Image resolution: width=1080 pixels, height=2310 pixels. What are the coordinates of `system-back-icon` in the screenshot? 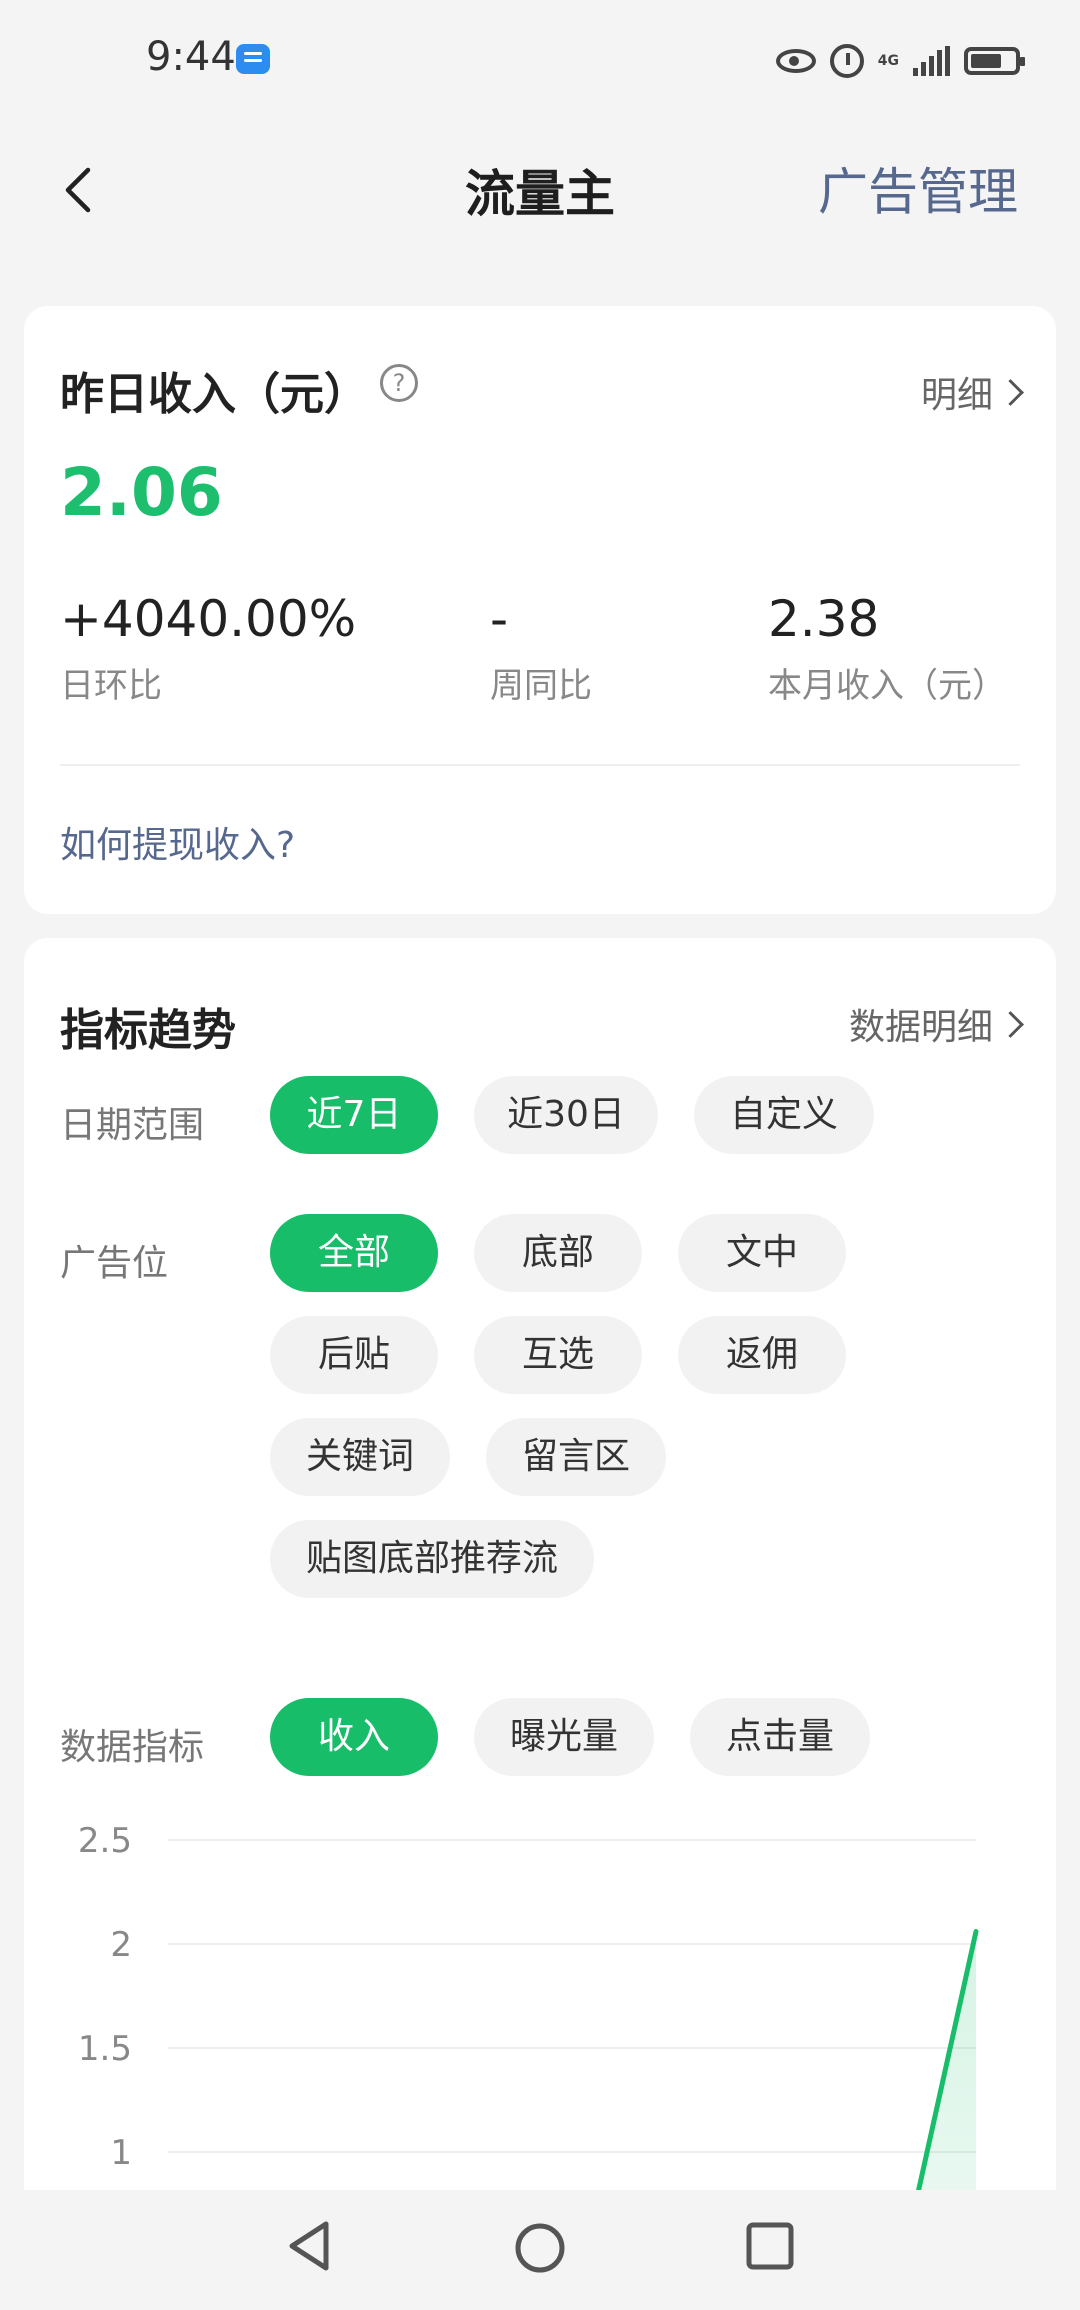 It's located at (309, 2246).